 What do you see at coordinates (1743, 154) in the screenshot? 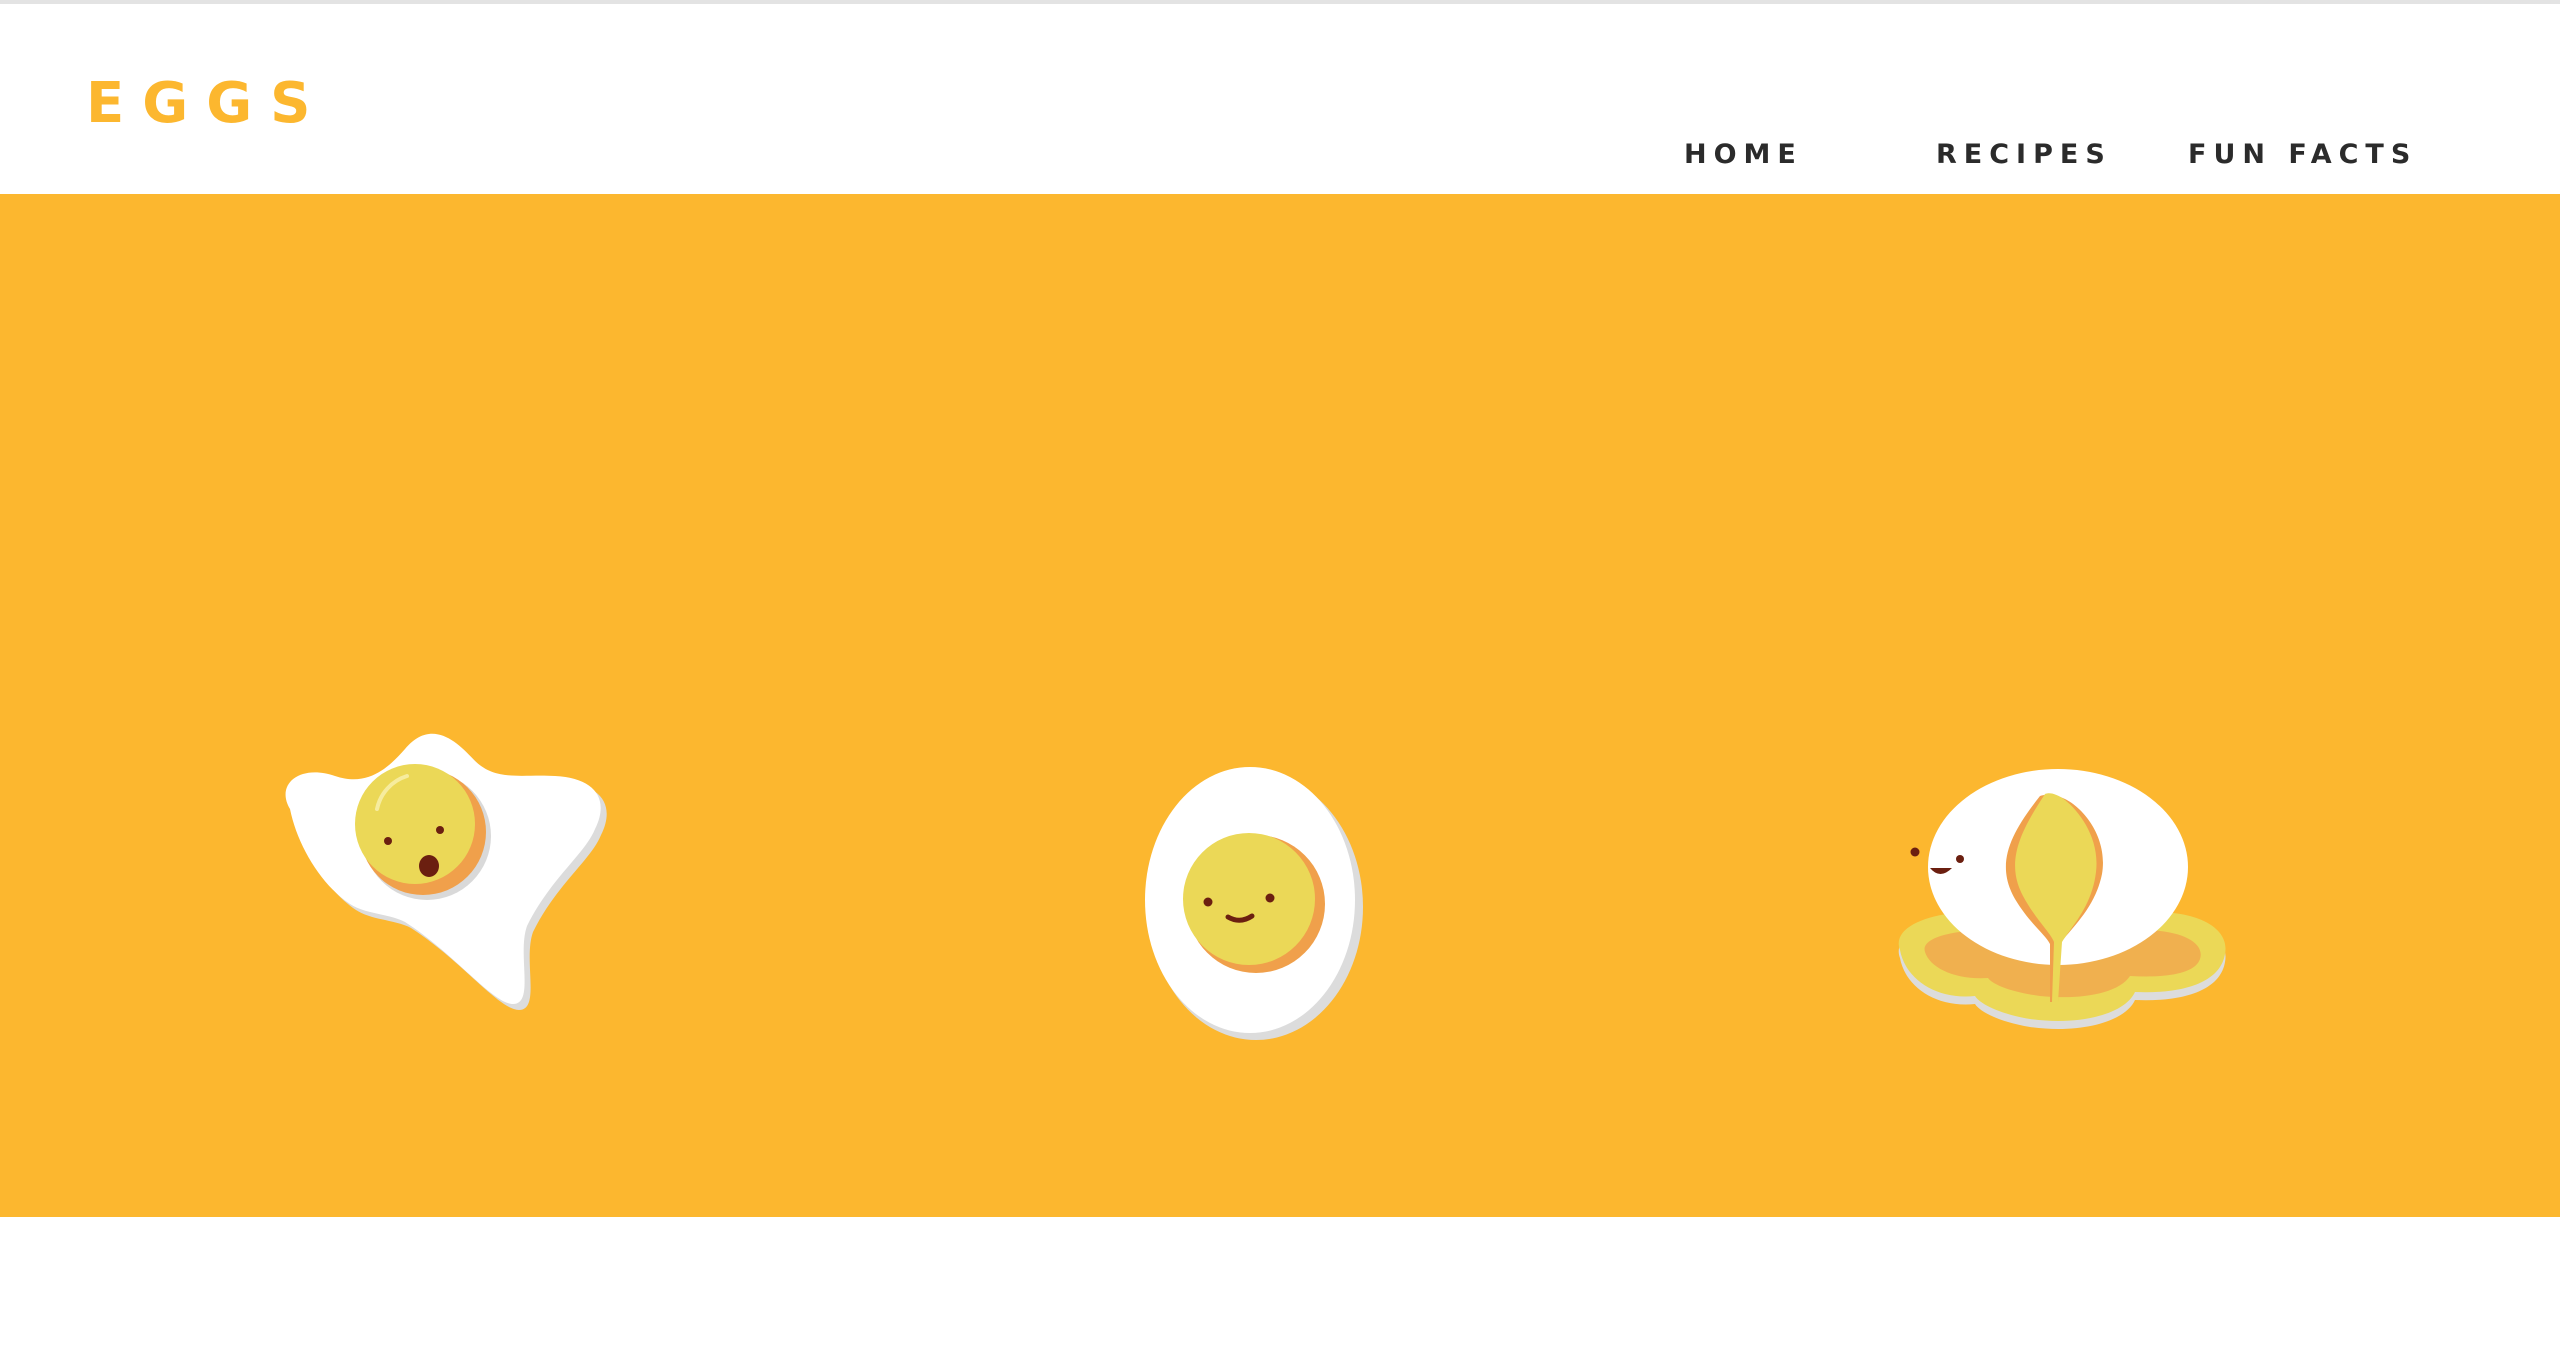
I see `nav-home-link: HOME` at bounding box center [1743, 154].